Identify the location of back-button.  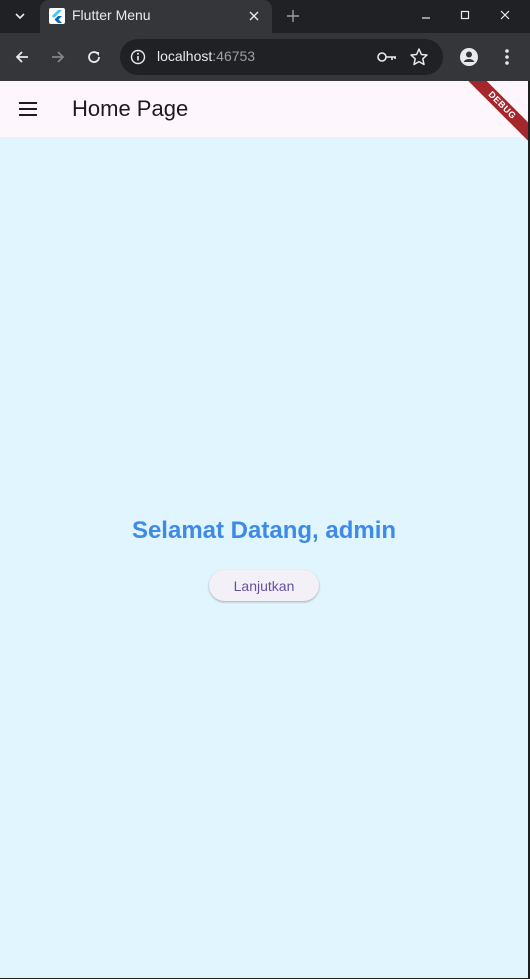
(22, 57).